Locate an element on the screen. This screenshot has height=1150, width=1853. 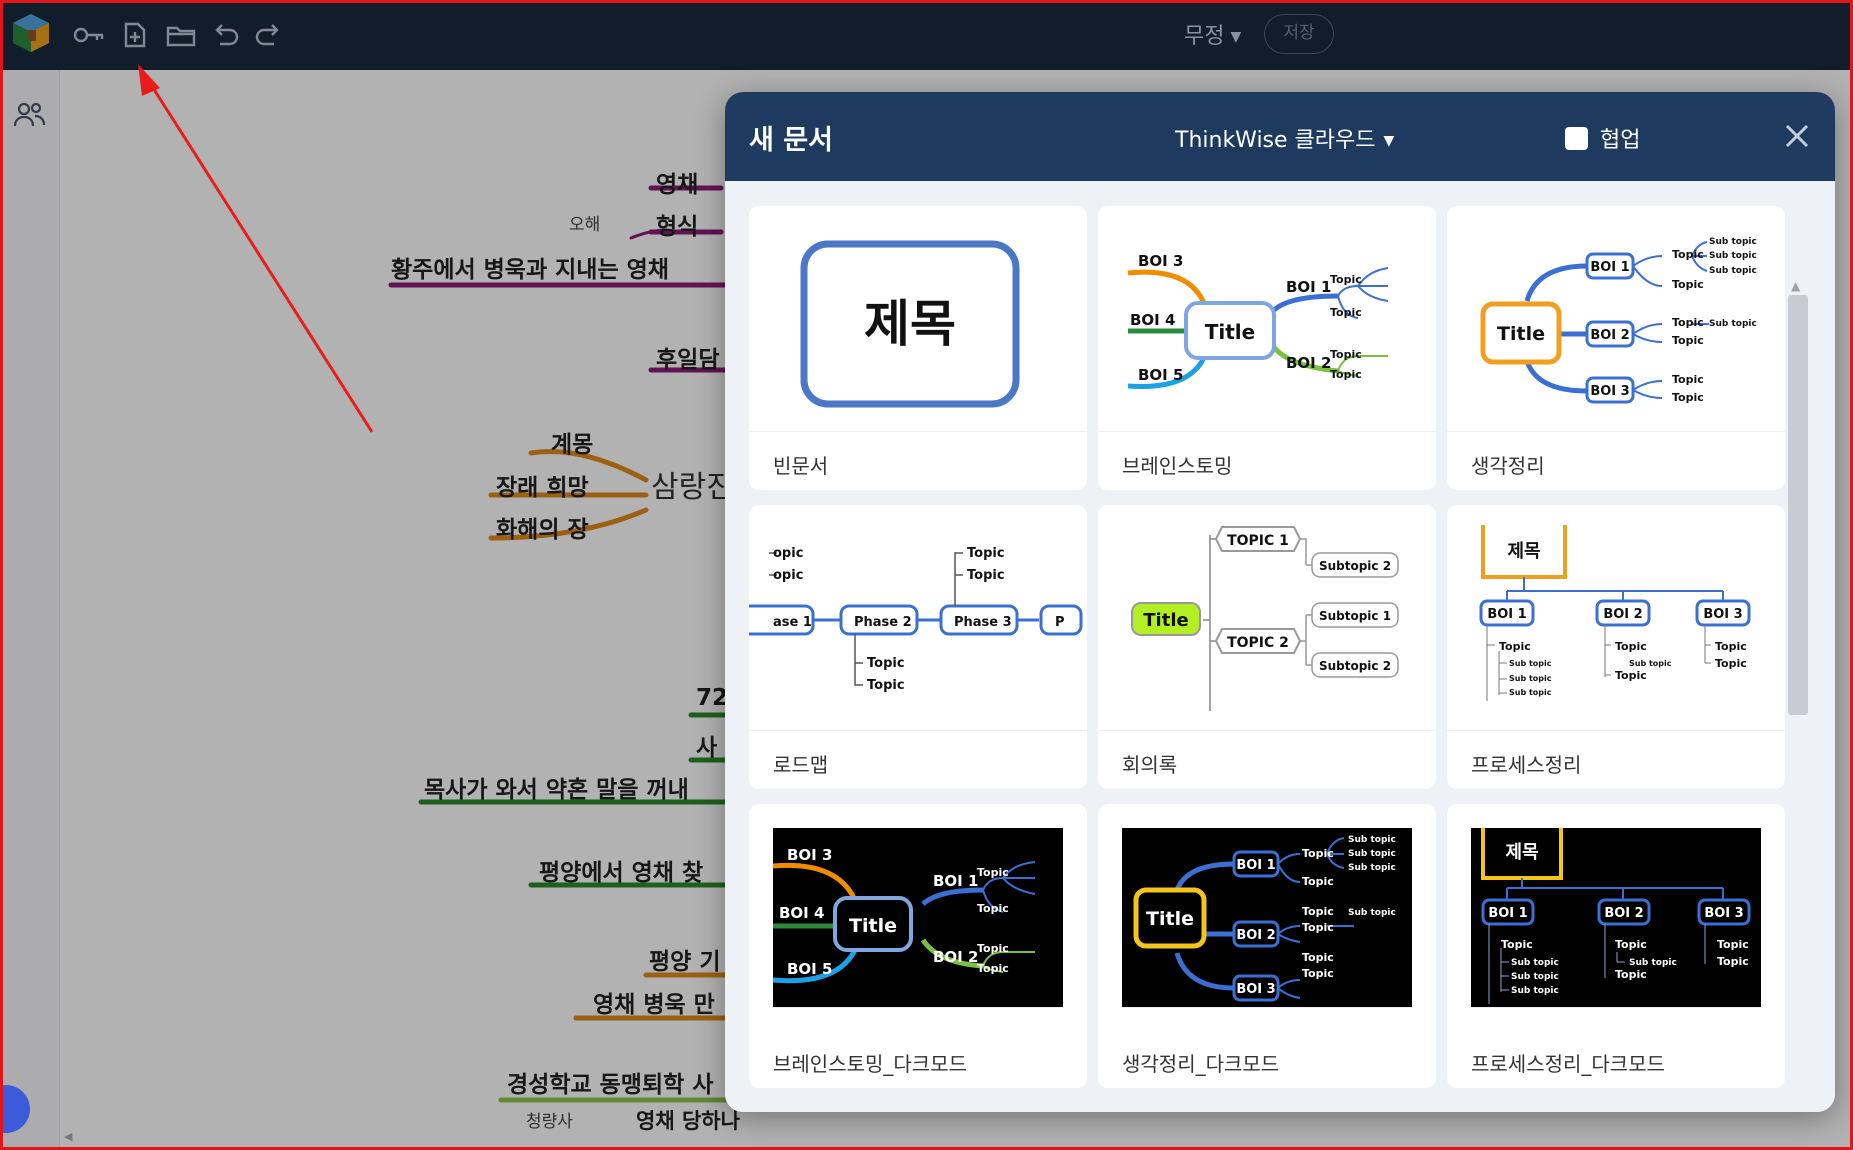
close-icon is located at coordinates (1797, 136).